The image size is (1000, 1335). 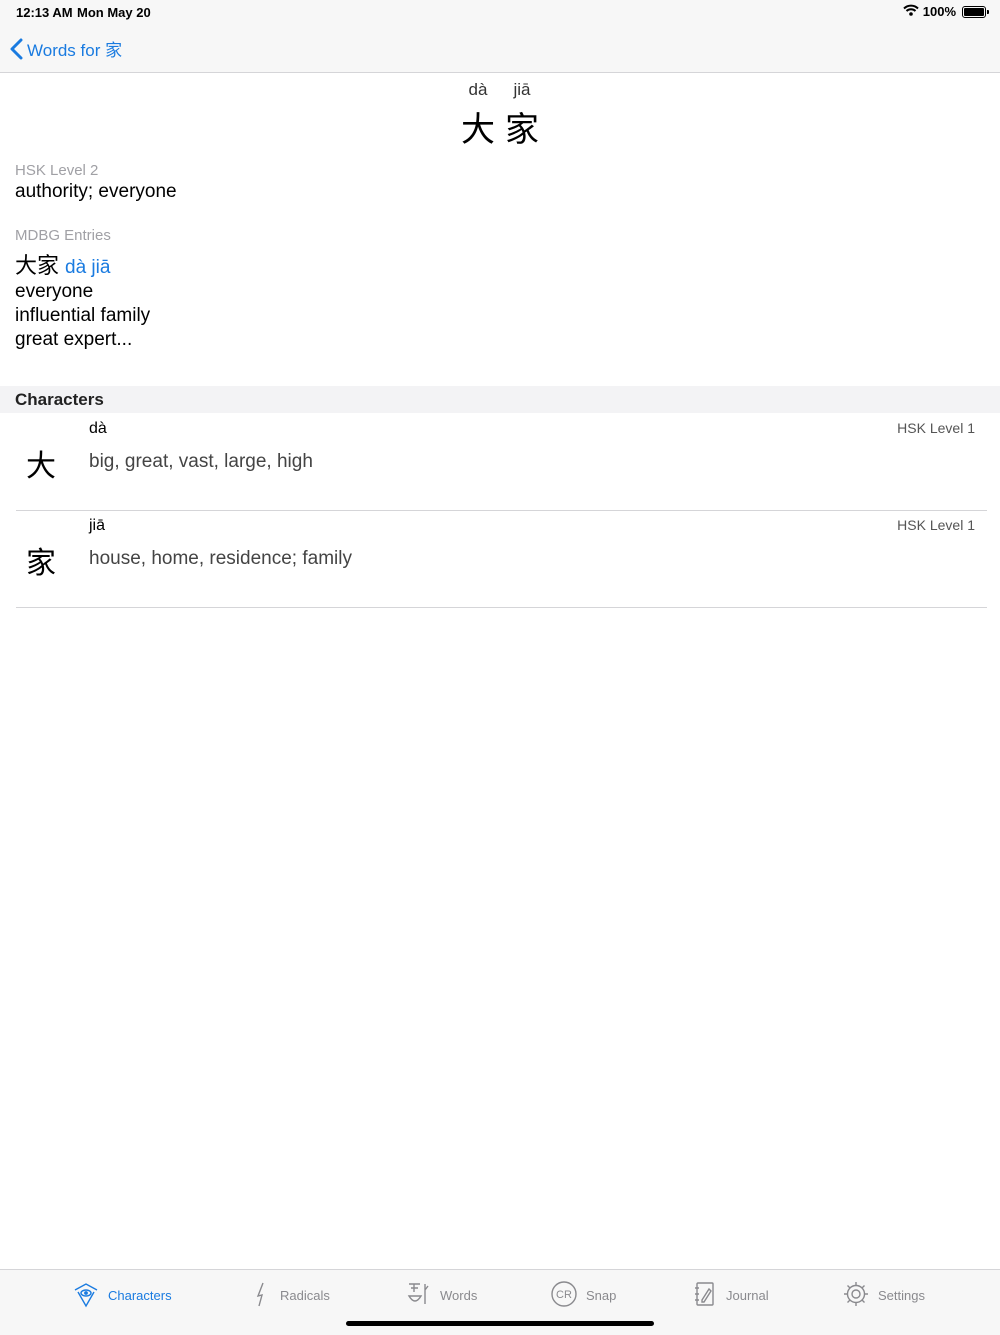 What do you see at coordinates (86, 1295) in the screenshot?
I see `characters-icon` at bounding box center [86, 1295].